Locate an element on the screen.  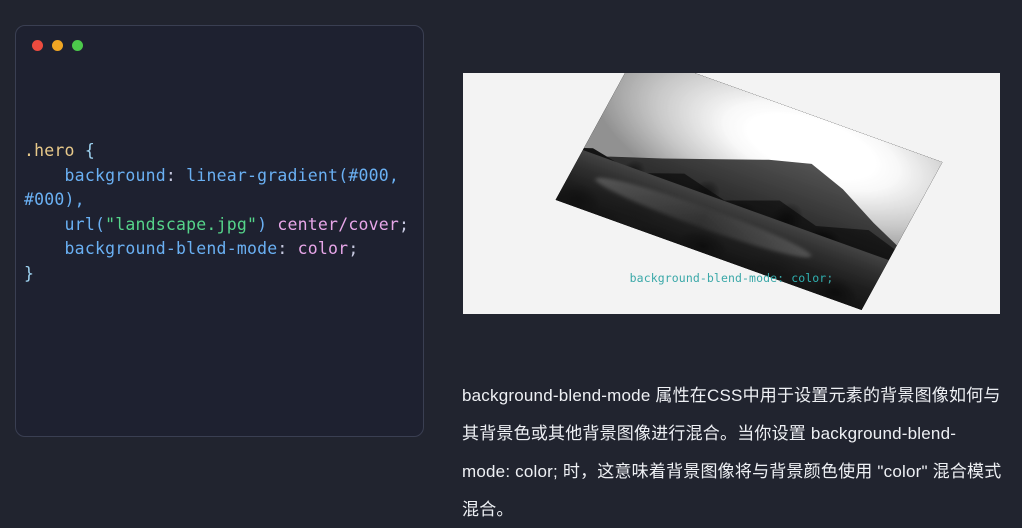
code-token-val: center/cover is located at coordinates (338, 224).